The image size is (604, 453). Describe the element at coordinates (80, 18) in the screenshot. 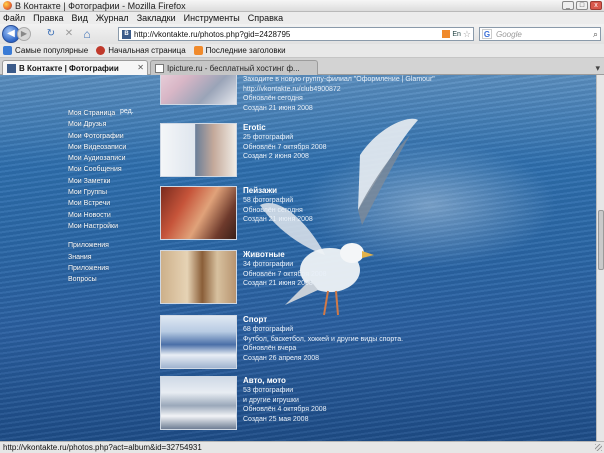

I see `menu-view: Вид` at that location.